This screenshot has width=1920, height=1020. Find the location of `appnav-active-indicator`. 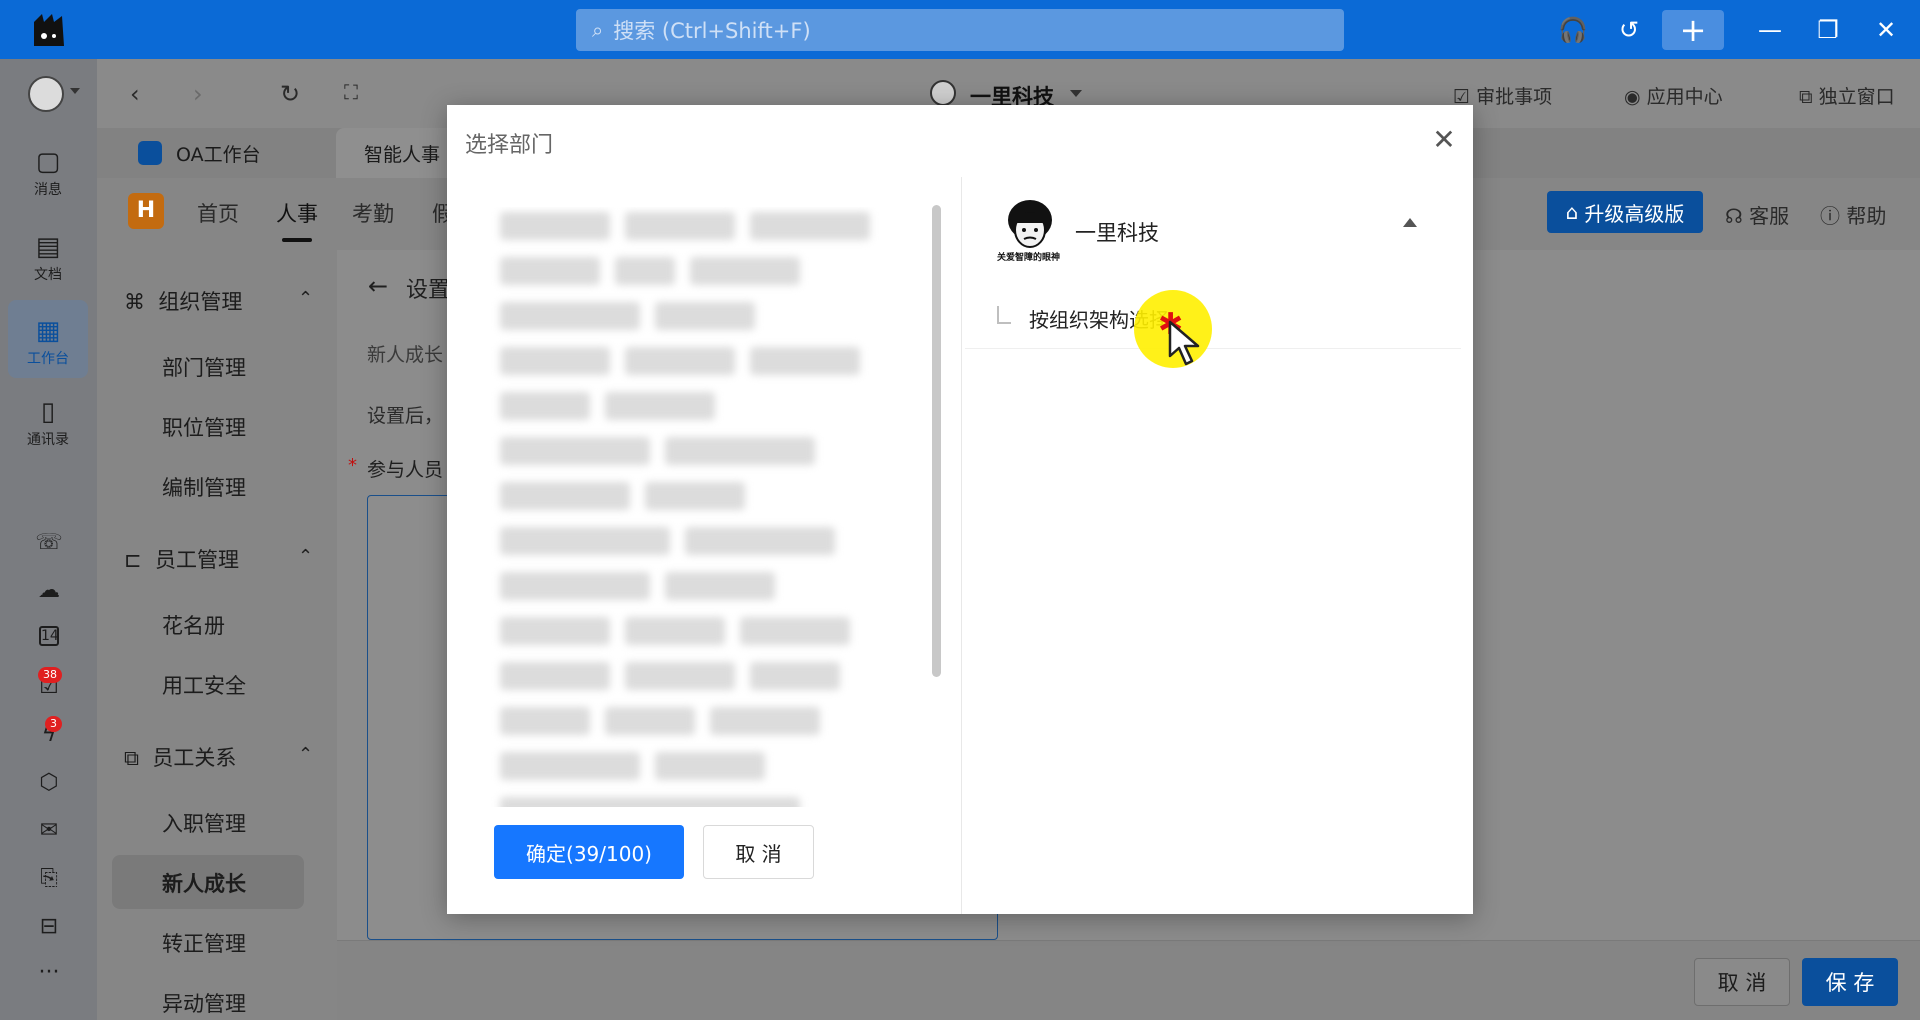

appnav-active-indicator is located at coordinates (297, 240).